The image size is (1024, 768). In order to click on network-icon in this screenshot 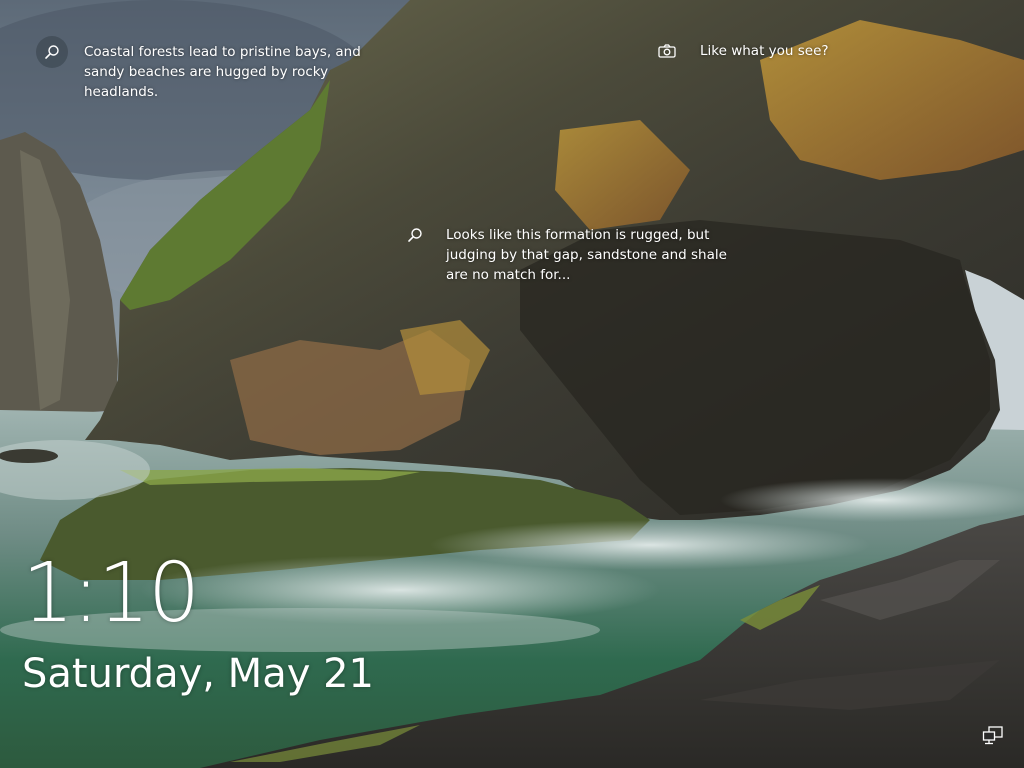, I will do `click(993, 736)`.